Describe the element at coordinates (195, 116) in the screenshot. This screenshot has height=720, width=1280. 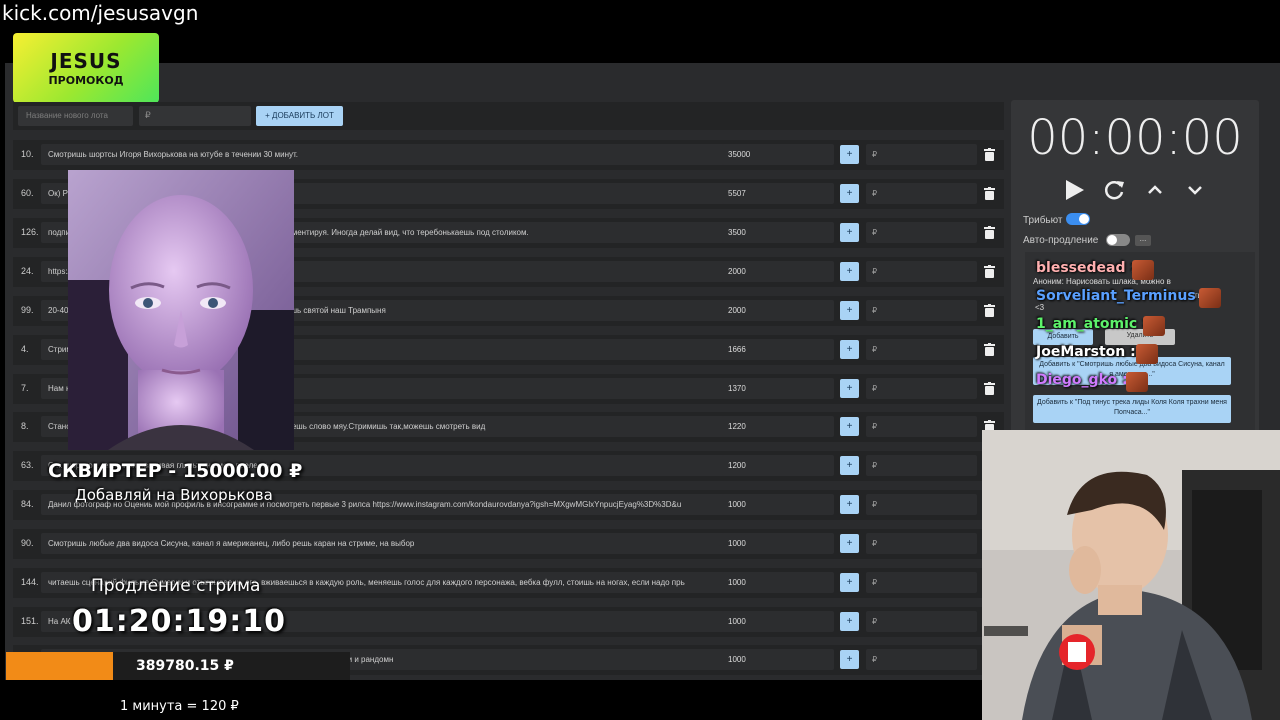
I see `new-lot-price-input: ₽` at that location.